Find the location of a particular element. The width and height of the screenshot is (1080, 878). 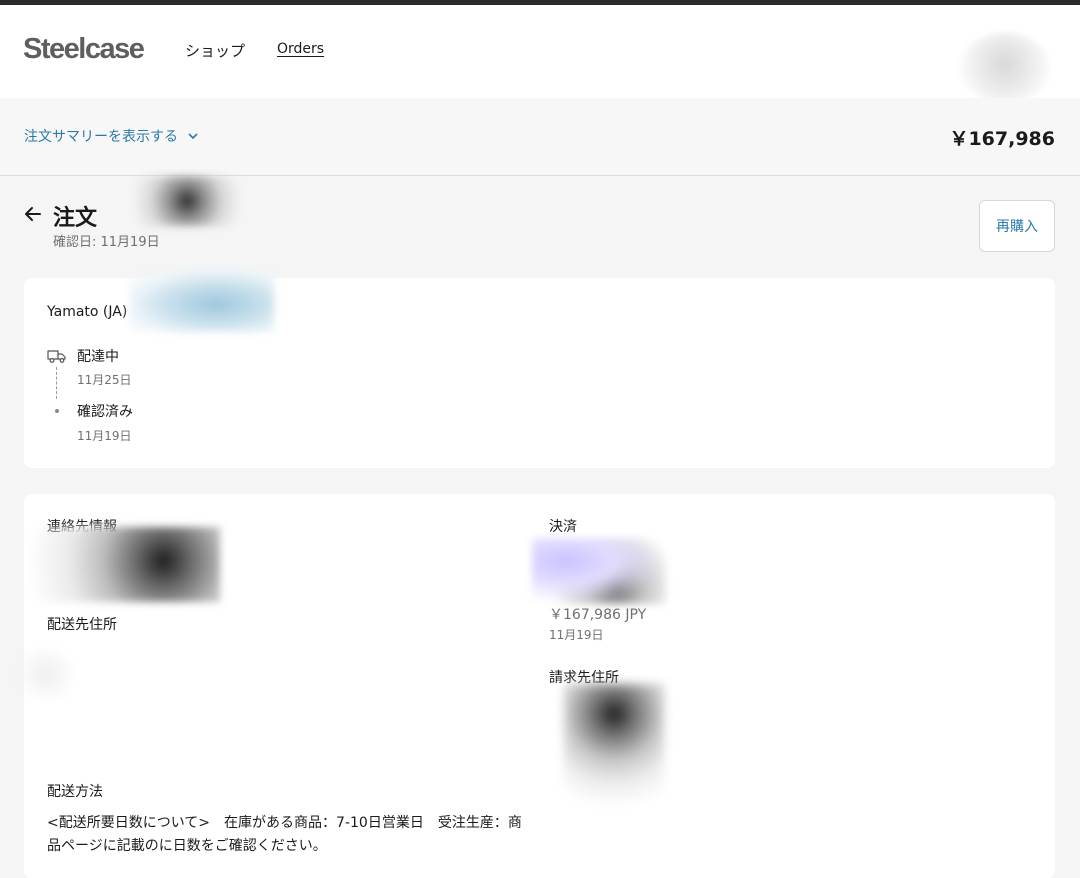

payment-method-redacted is located at coordinates (599, 571).